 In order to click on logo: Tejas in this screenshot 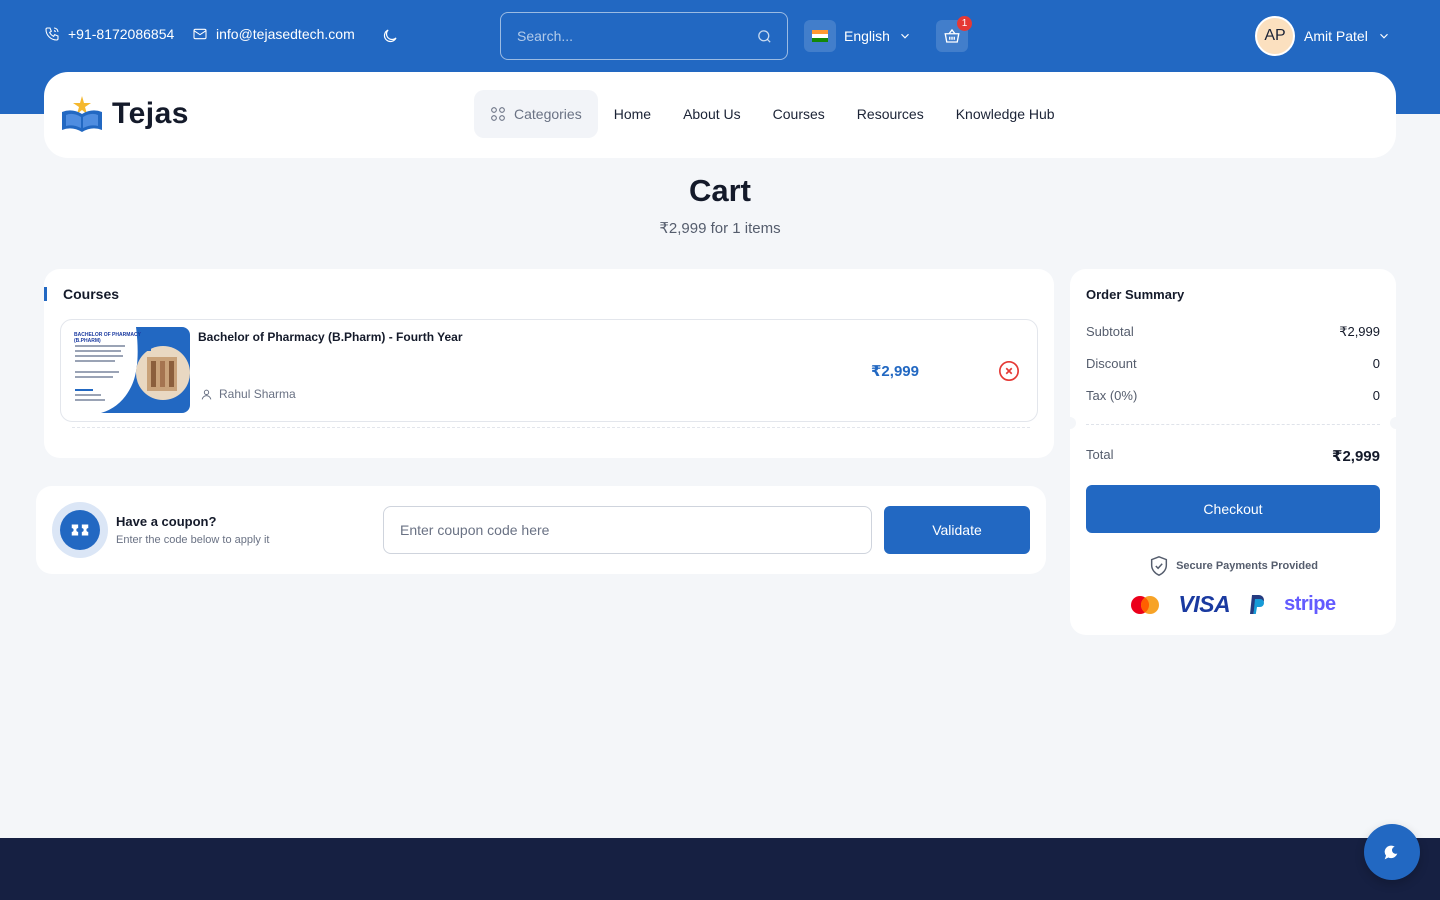, I will do `click(124, 114)`.